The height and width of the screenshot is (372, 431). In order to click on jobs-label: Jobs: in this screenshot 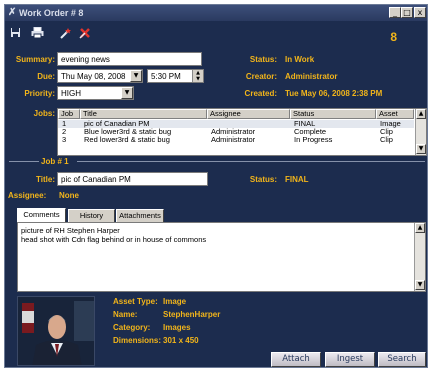, I will do `click(44, 113)`.